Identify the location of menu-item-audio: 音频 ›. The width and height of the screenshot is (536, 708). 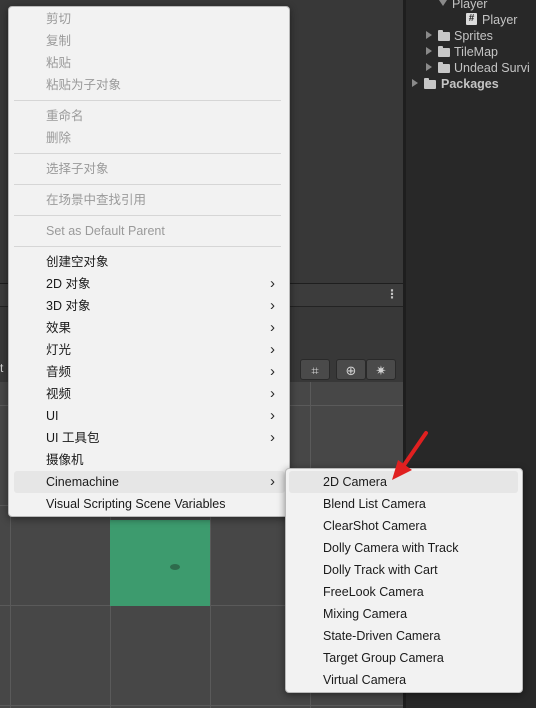
(149, 372).